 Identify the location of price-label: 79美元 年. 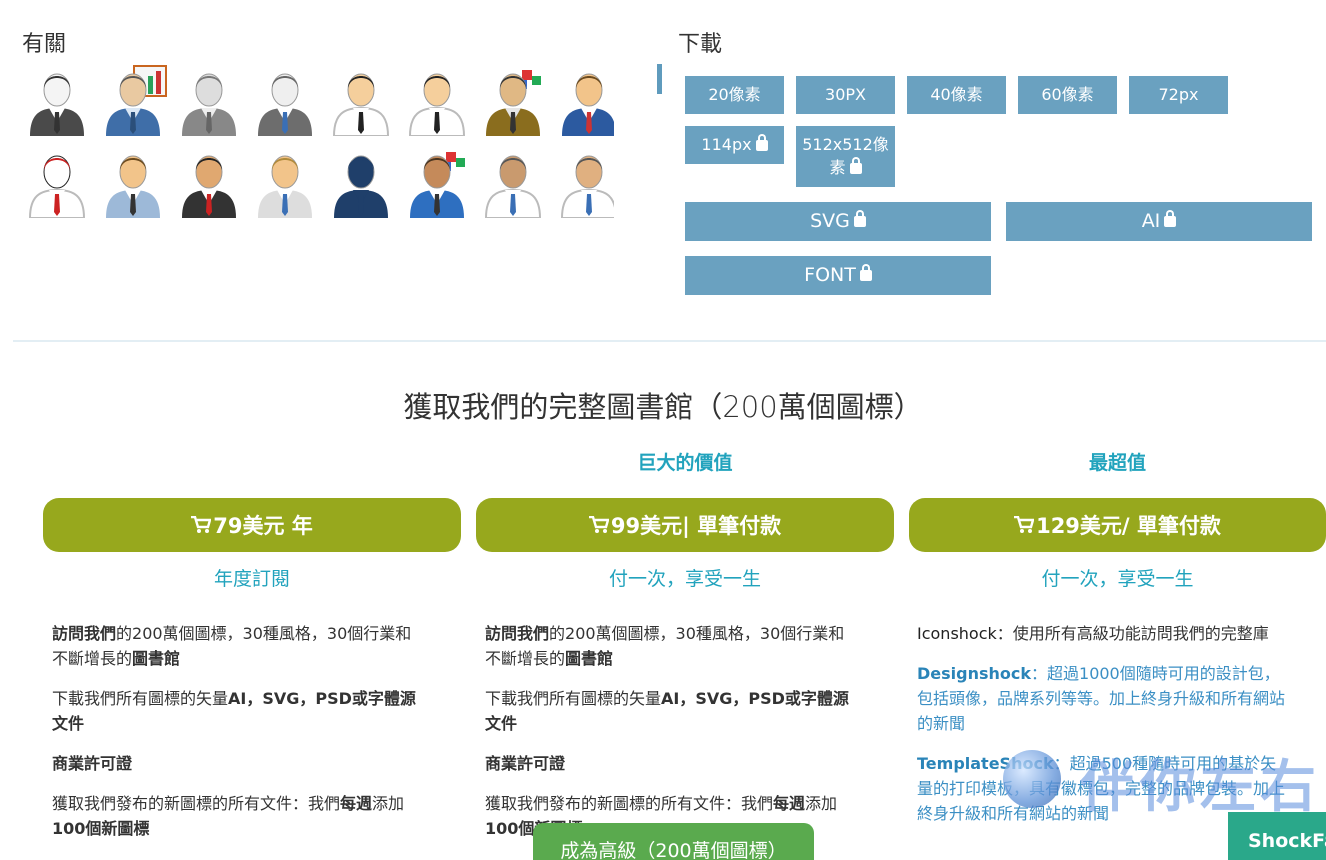
(263, 526).